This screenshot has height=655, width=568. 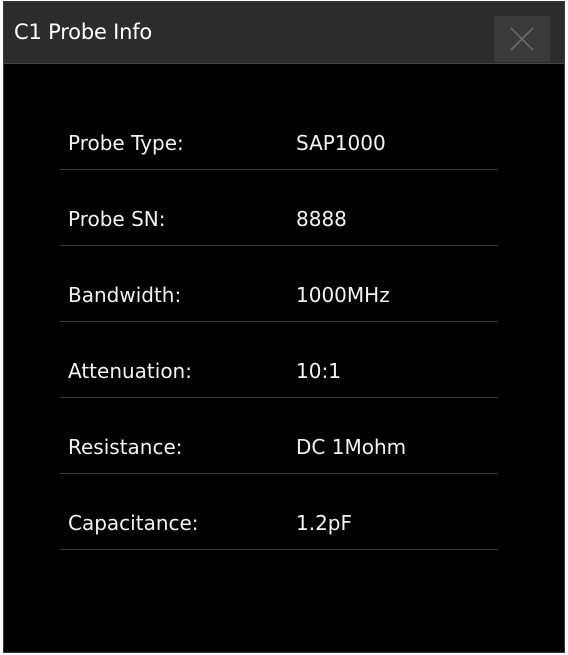 I want to click on probe-sn-label: Probe SN:, so click(x=117, y=219).